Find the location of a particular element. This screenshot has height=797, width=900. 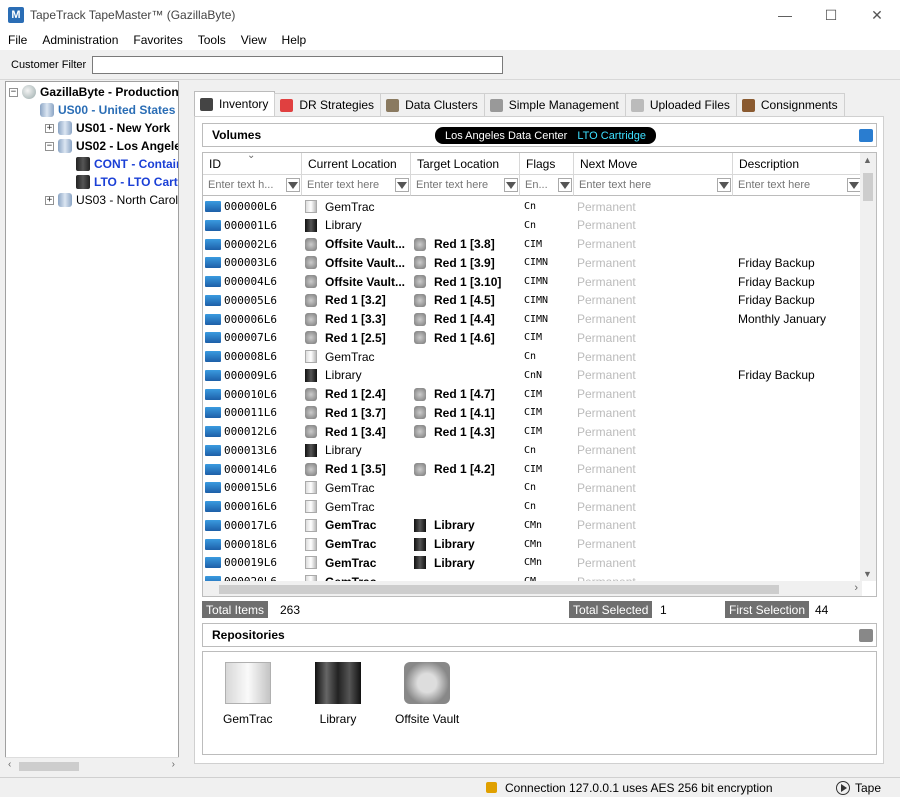

lock-icon is located at coordinates (491, 787).